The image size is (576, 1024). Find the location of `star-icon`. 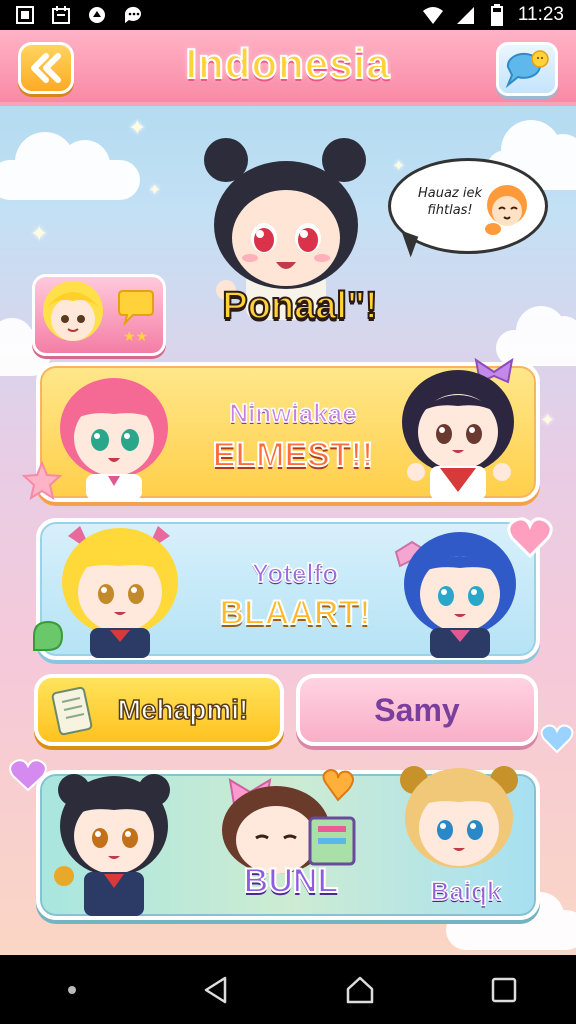

star-icon is located at coordinates (42, 480).